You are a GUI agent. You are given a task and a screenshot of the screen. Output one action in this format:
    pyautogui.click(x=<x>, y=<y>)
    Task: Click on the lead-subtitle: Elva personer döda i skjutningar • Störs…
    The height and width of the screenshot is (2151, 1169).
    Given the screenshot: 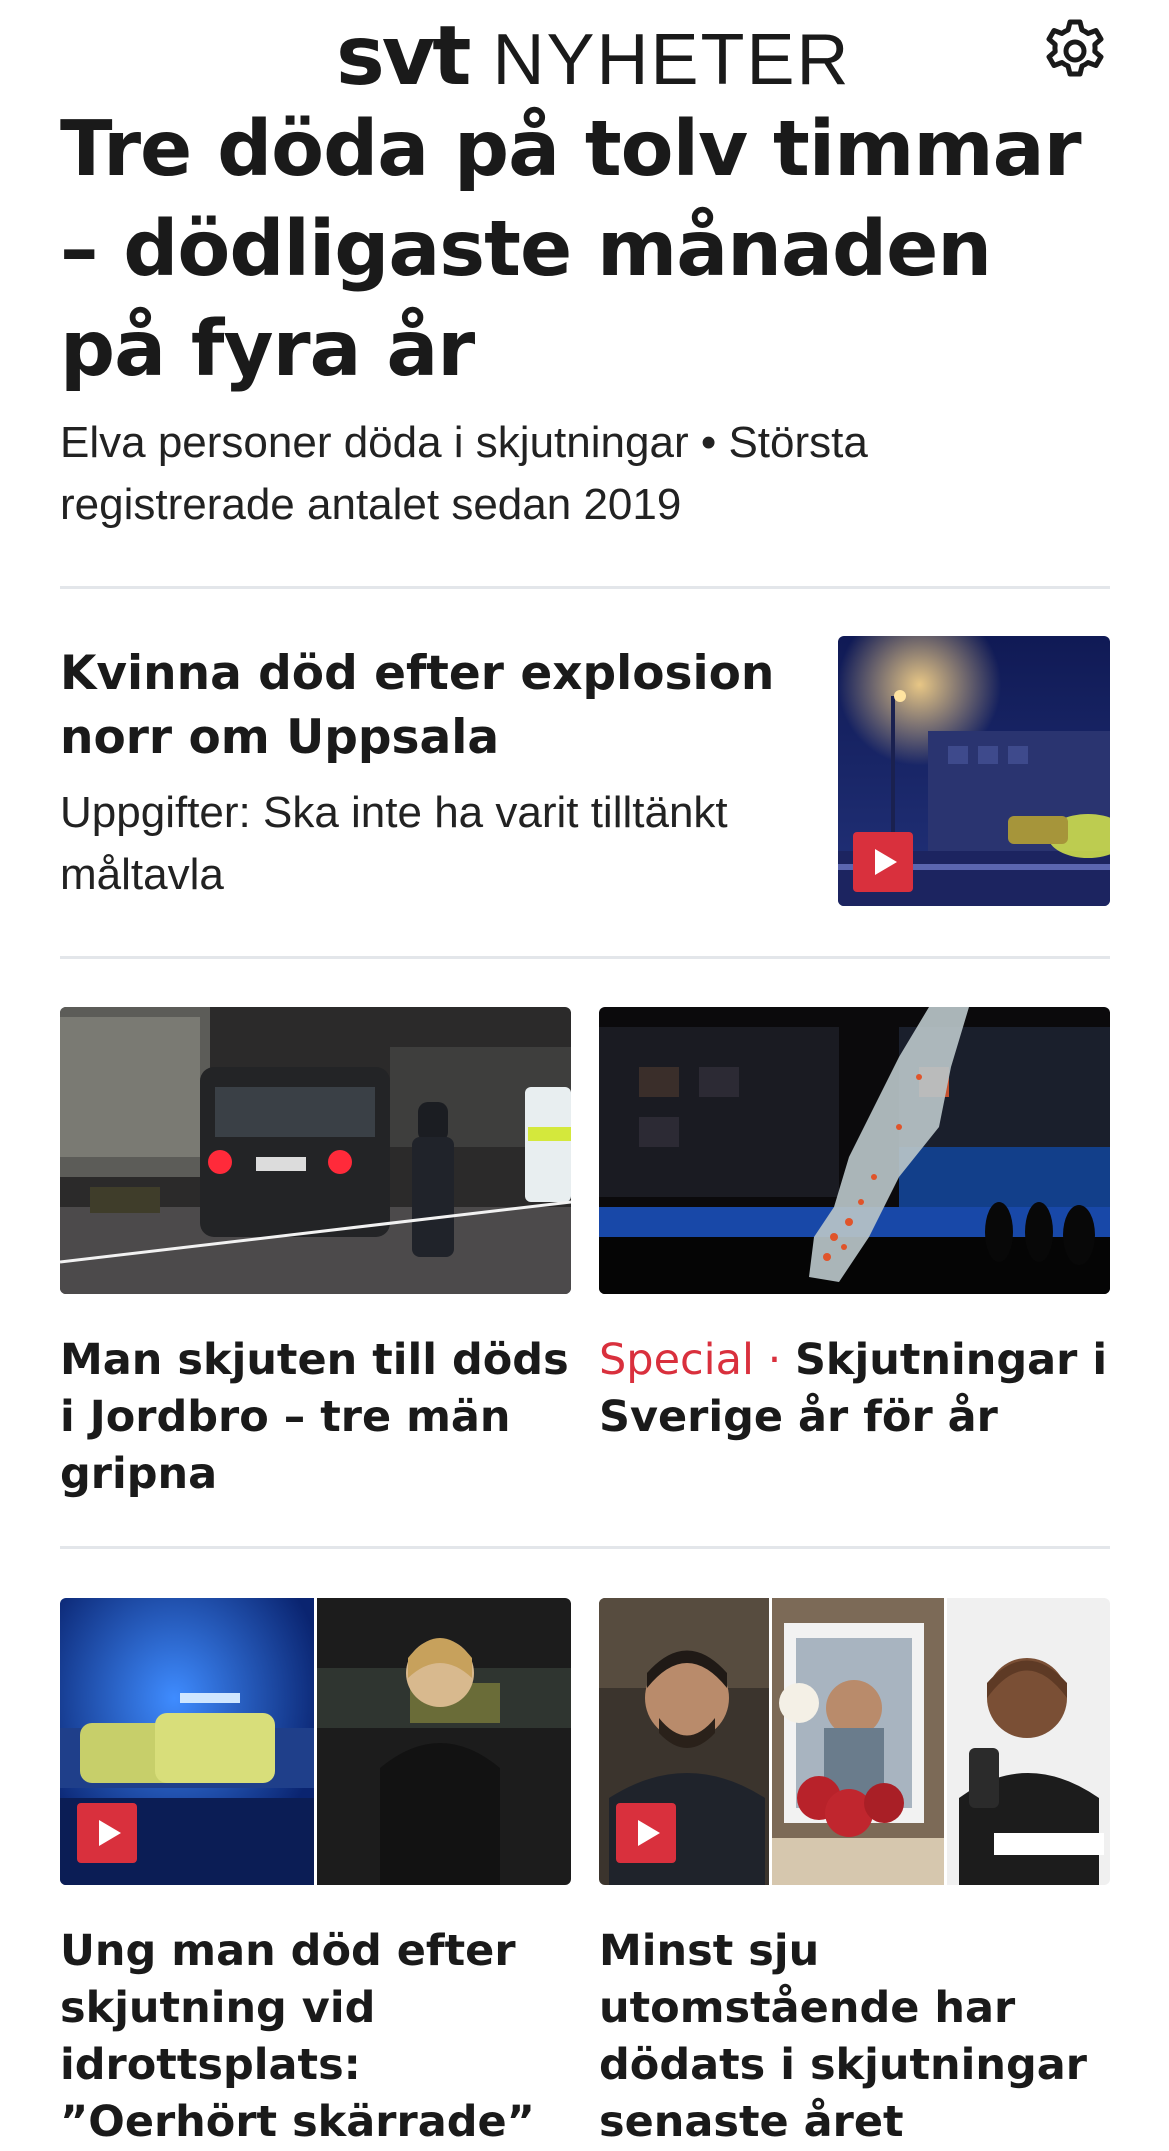 What is the action you would take?
    pyautogui.click(x=464, y=473)
    